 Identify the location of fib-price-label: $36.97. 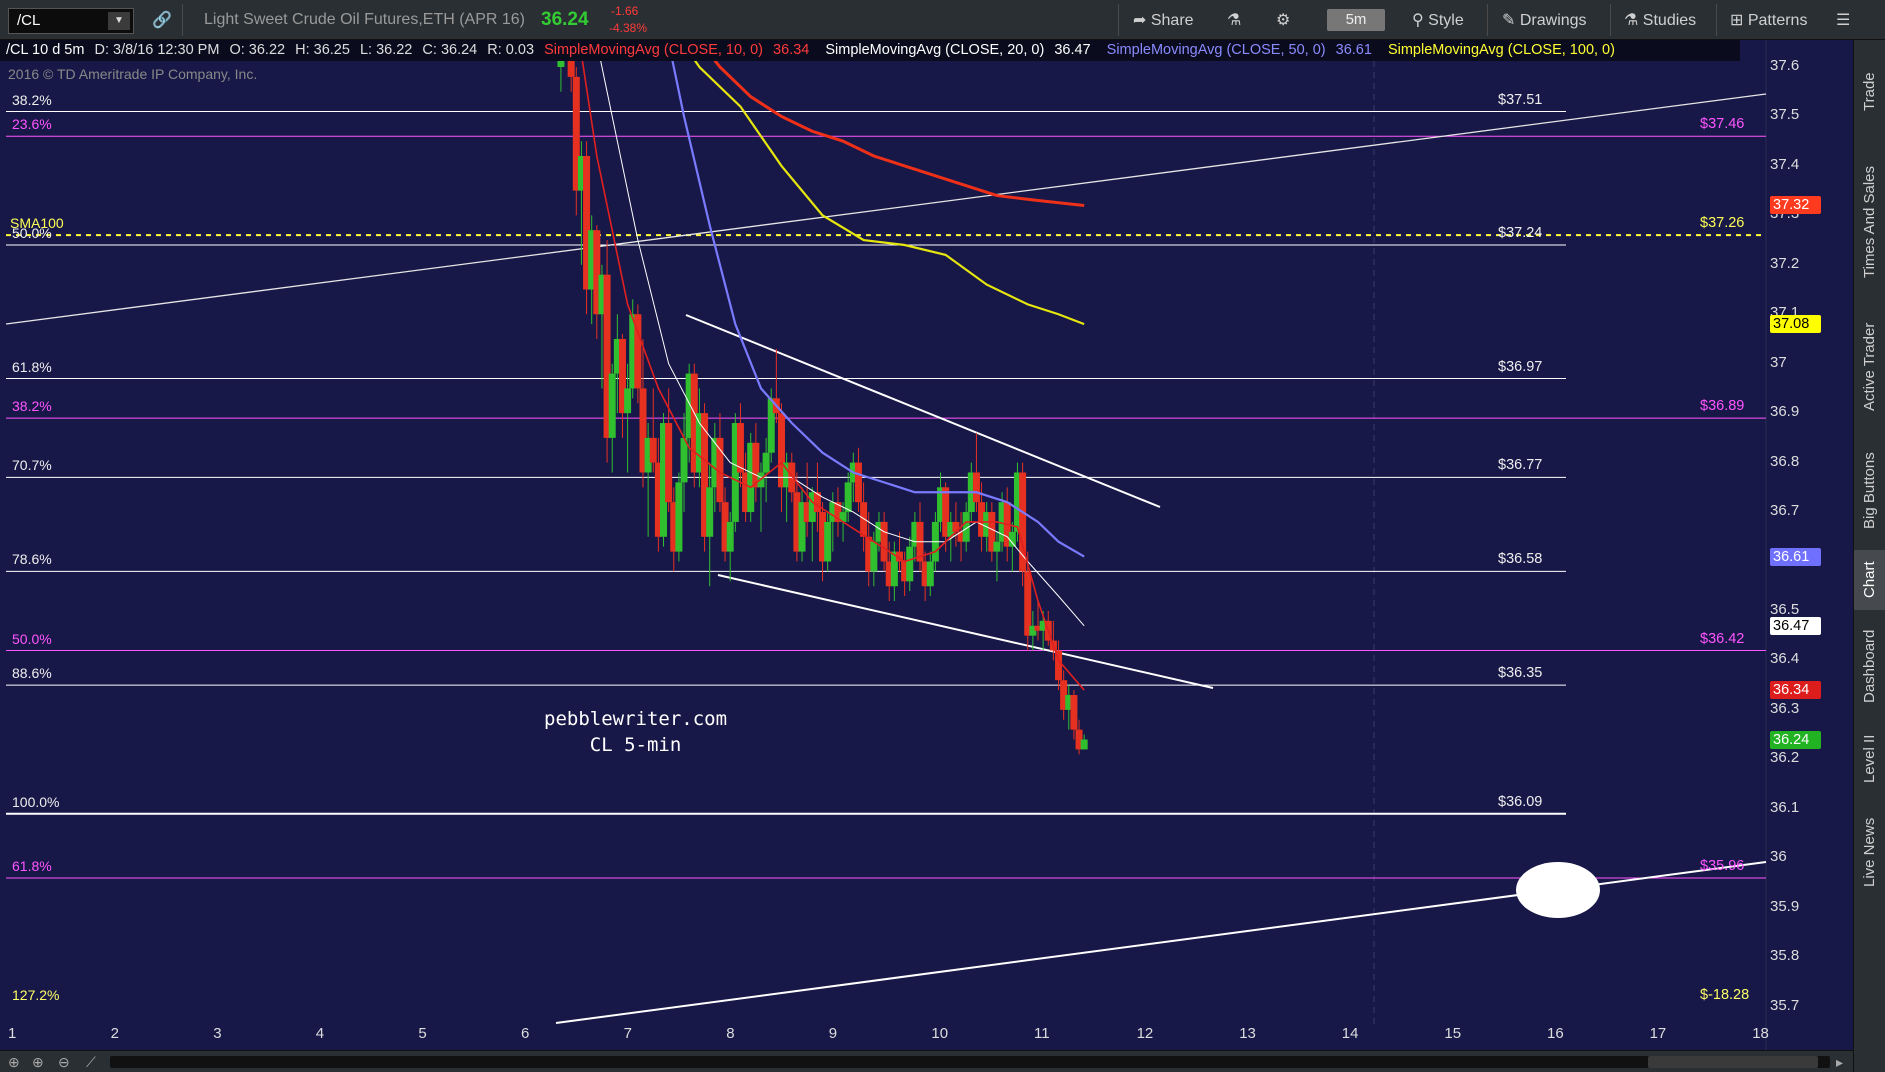
(1520, 366).